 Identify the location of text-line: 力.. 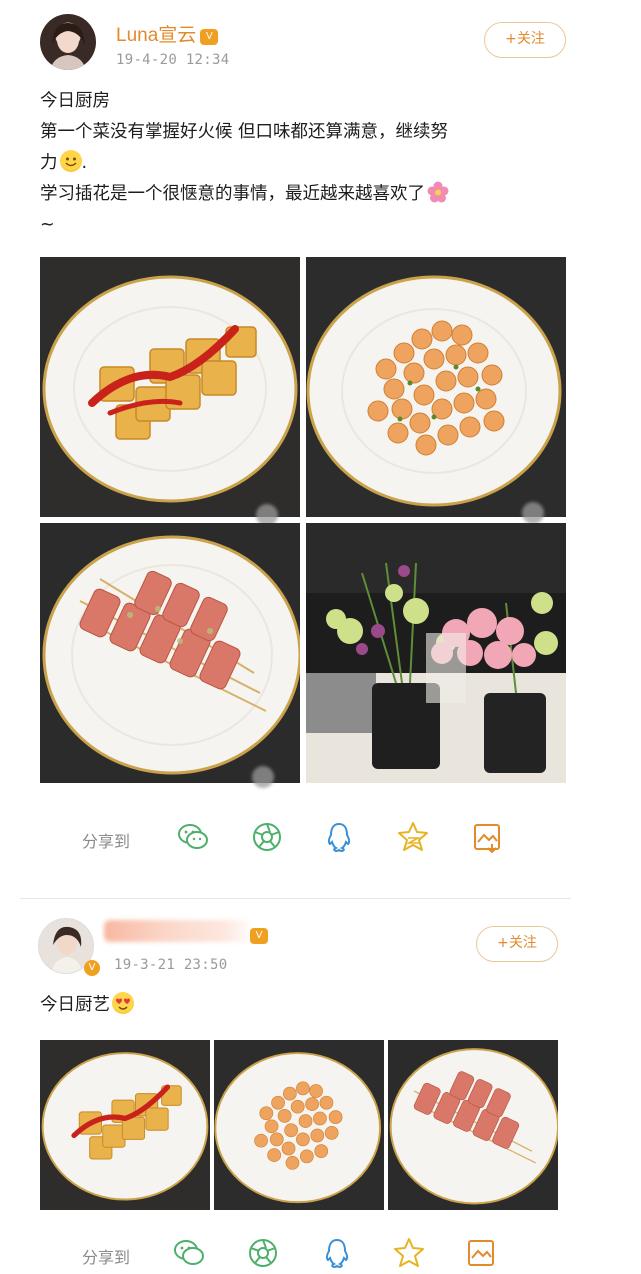
(244, 163).